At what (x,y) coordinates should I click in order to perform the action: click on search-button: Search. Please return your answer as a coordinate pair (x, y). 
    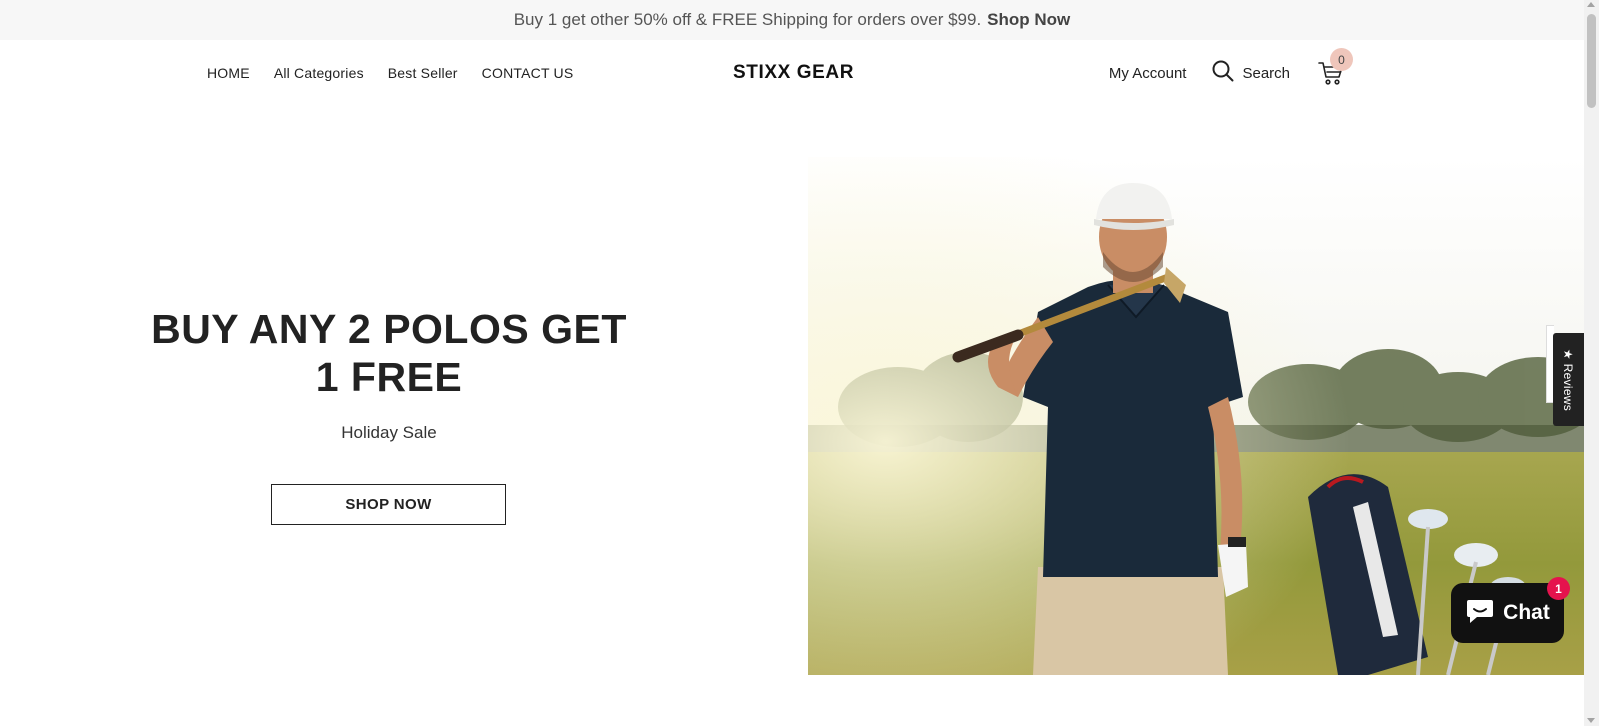
    Looking at the image, I should click on (1251, 73).